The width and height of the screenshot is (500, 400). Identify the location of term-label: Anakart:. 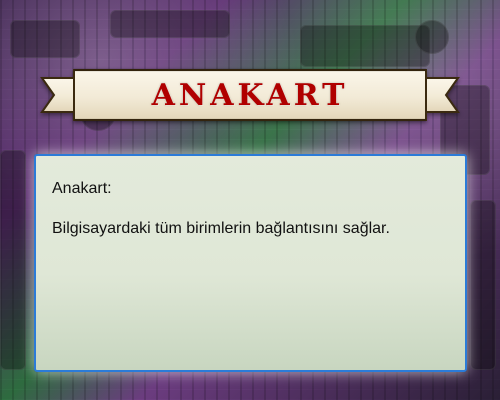
(82, 188).